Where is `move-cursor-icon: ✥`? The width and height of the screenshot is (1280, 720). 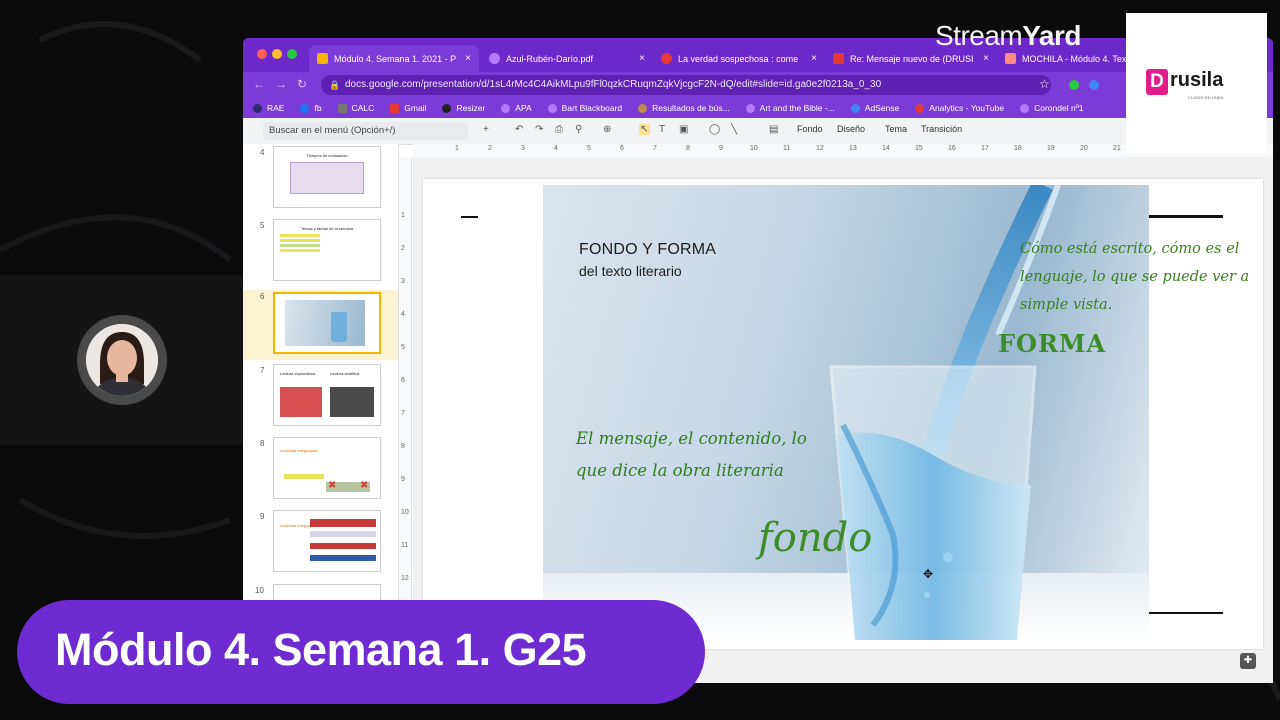 move-cursor-icon: ✥ is located at coordinates (928, 574).